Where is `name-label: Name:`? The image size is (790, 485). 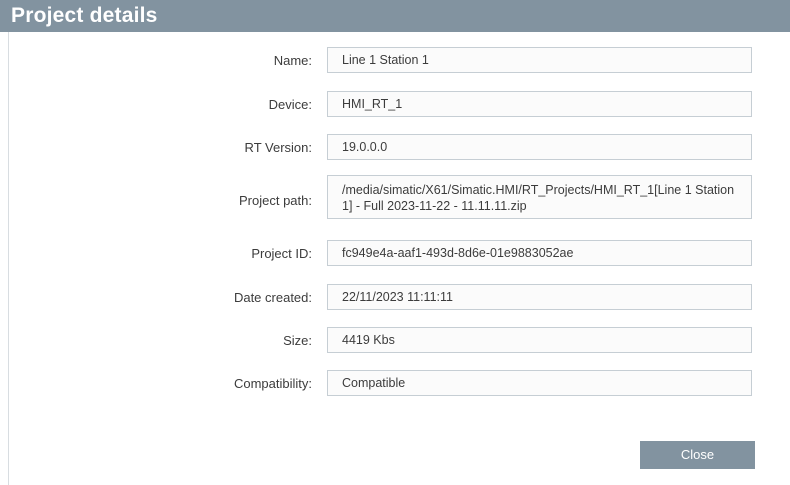 name-label: Name: is located at coordinates (292, 60).